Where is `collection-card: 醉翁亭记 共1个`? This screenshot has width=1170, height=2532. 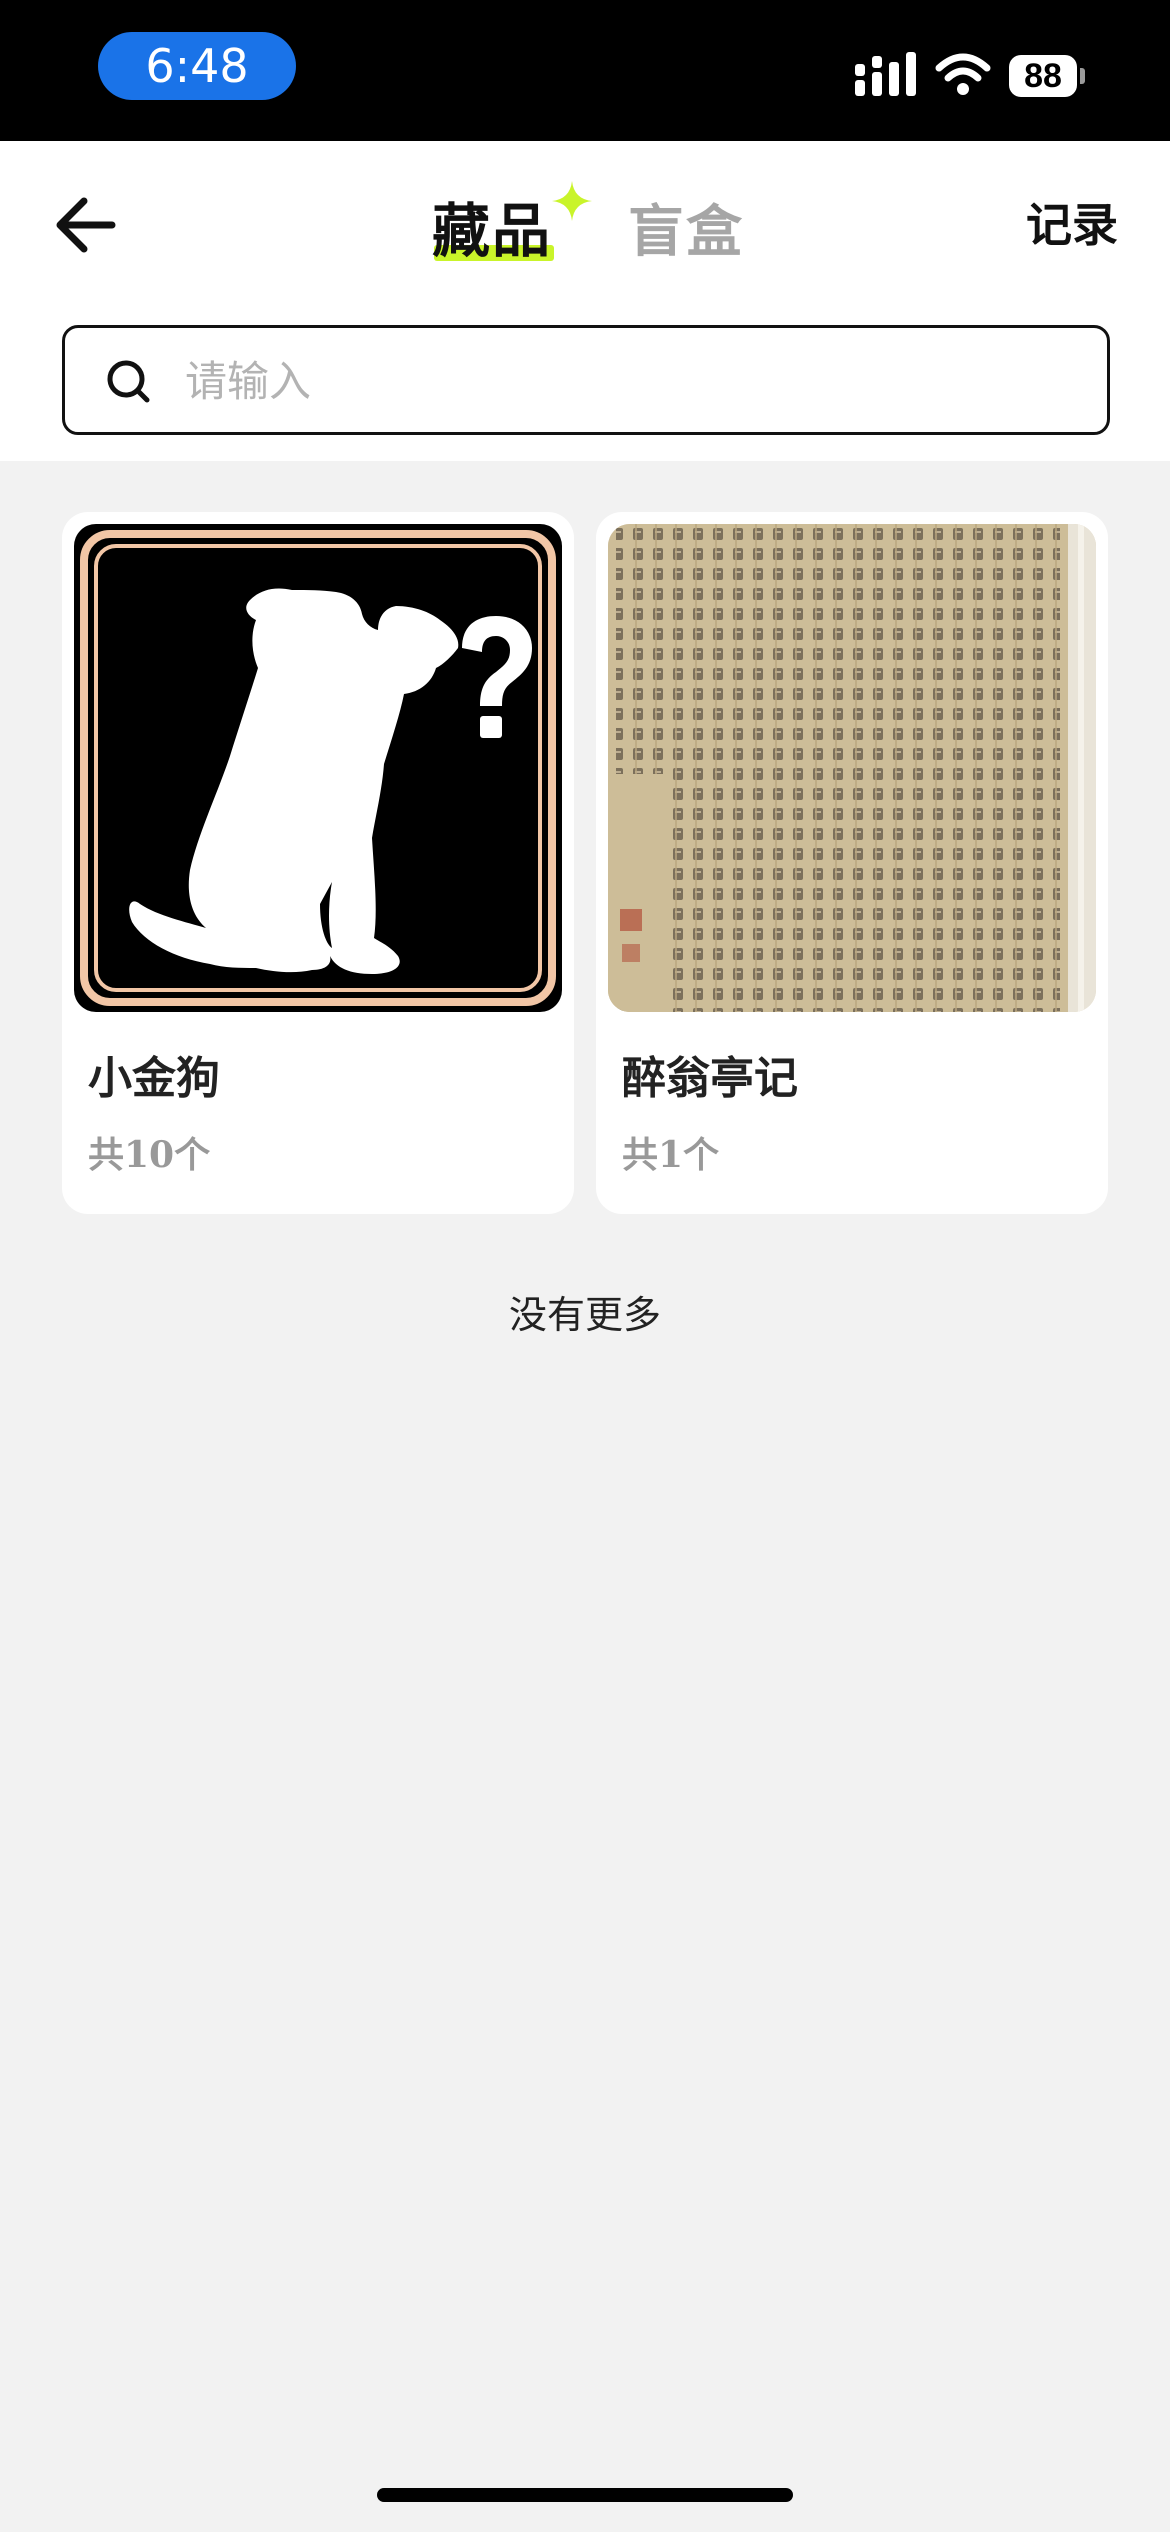 collection-card: 醉翁亭记 共1个 is located at coordinates (852, 863).